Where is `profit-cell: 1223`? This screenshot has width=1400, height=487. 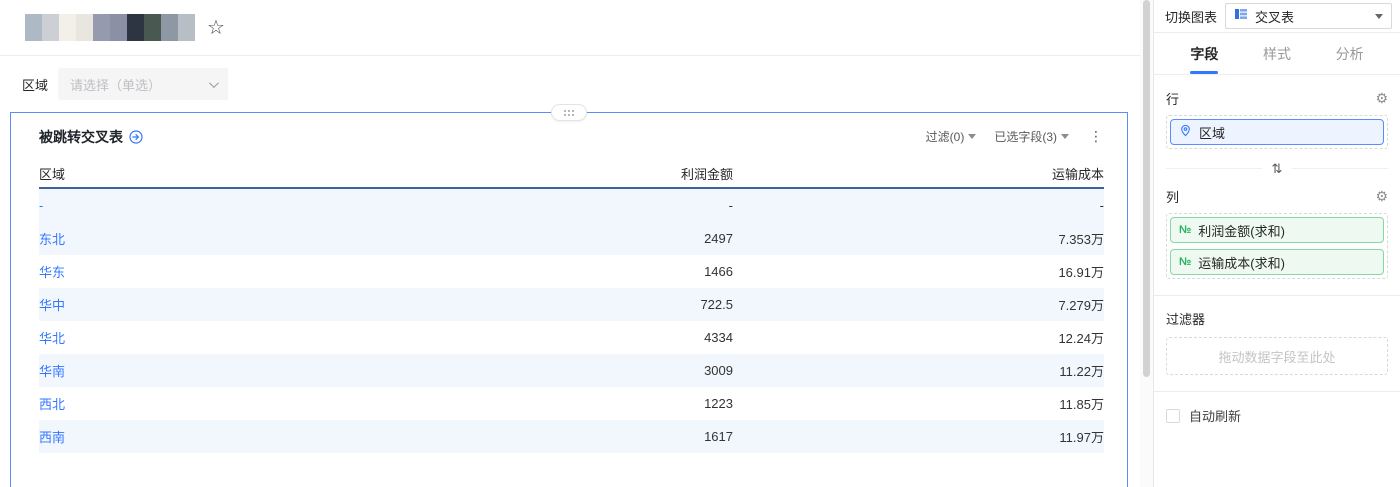
profit-cell: 1223 is located at coordinates (718, 403).